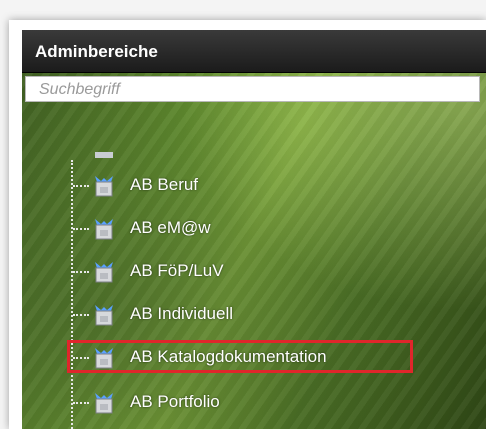  I want to click on tree-item-ab-emaw: AB eM@w, so click(261, 228).